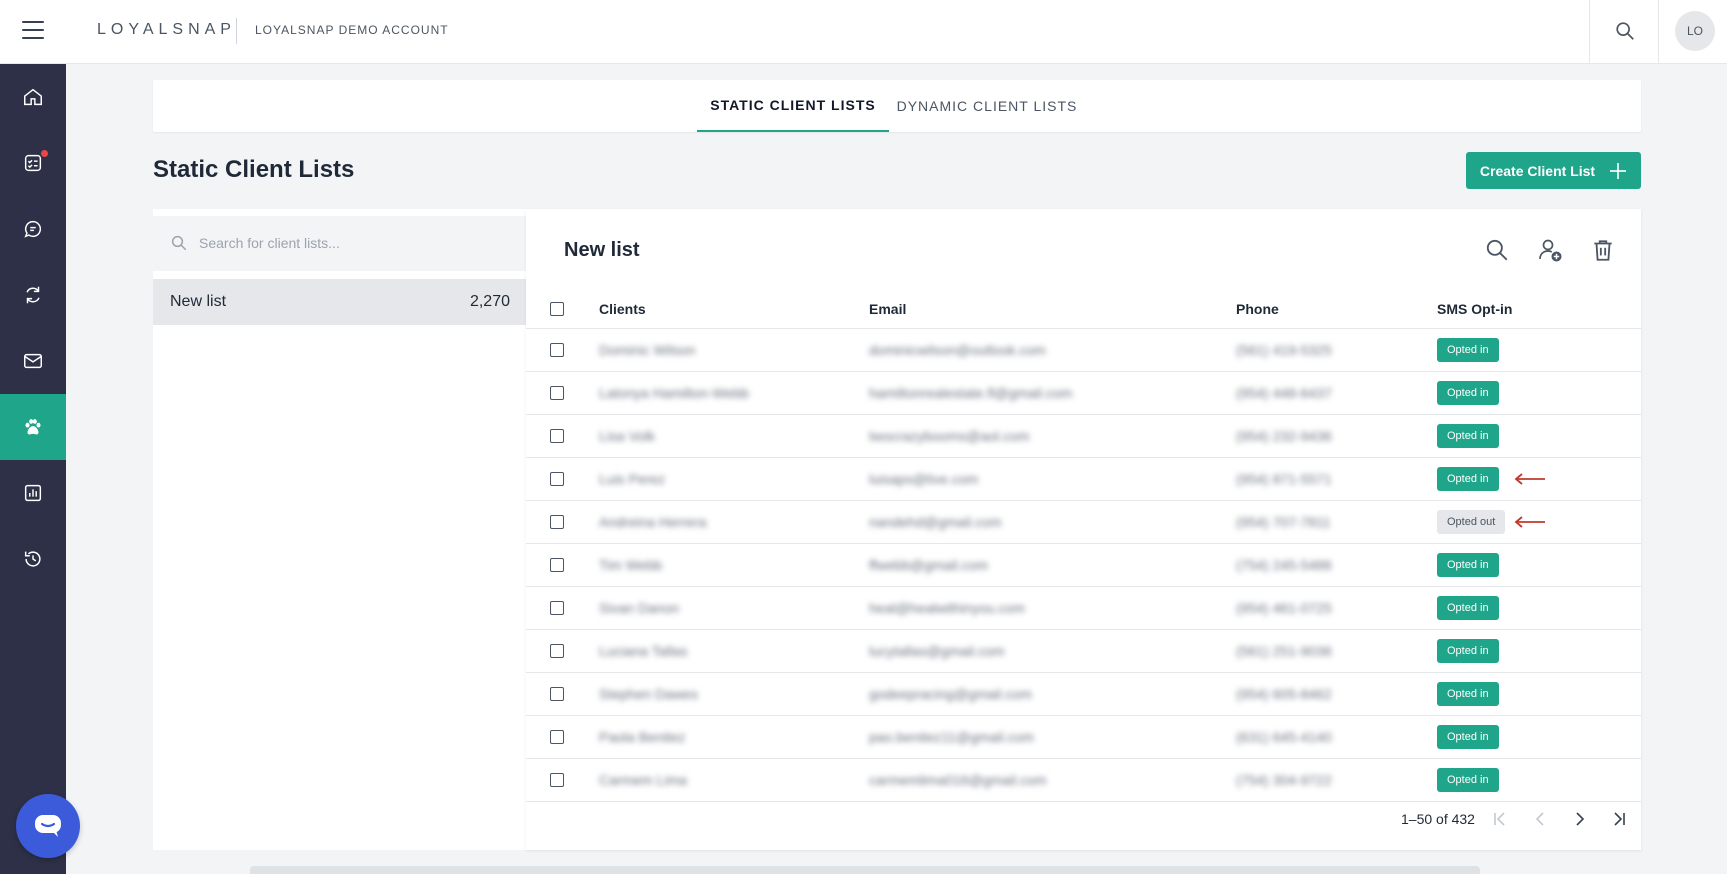 The width and height of the screenshot is (1727, 874). Describe the element at coordinates (33, 427) in the screenshot. I see `sidebar-item-clients` at that location.